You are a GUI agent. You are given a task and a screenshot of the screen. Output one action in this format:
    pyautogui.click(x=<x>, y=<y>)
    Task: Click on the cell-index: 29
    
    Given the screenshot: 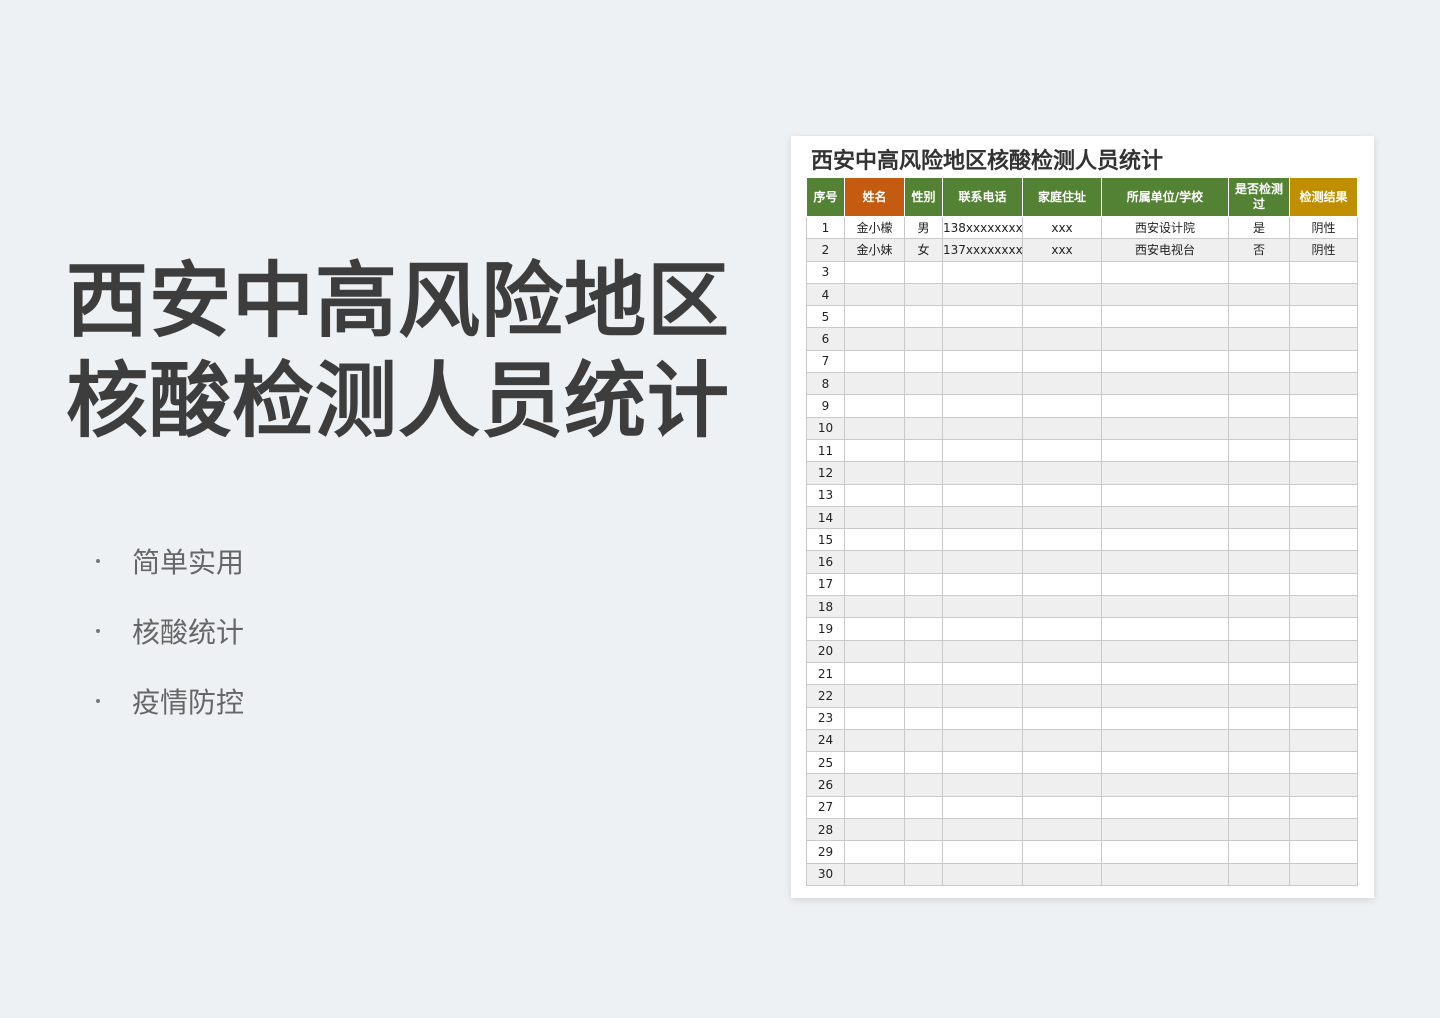 What is the action you would take?
    pyautogui.click(x=825, y=852)
    